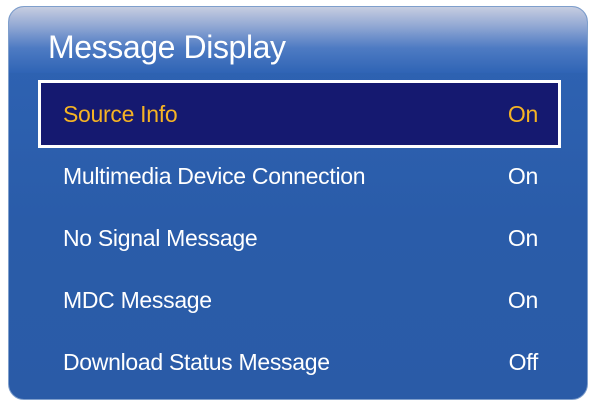 The image size is (596, 406). I want to click on menu-item-source-info: Source Info On, so click(299, 114).